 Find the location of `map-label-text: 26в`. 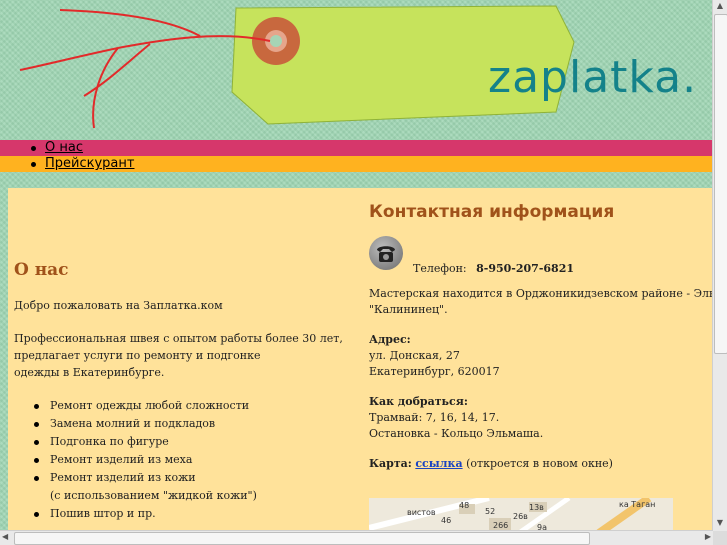

map-label-text: 26в is located at coordinates (520, 516).